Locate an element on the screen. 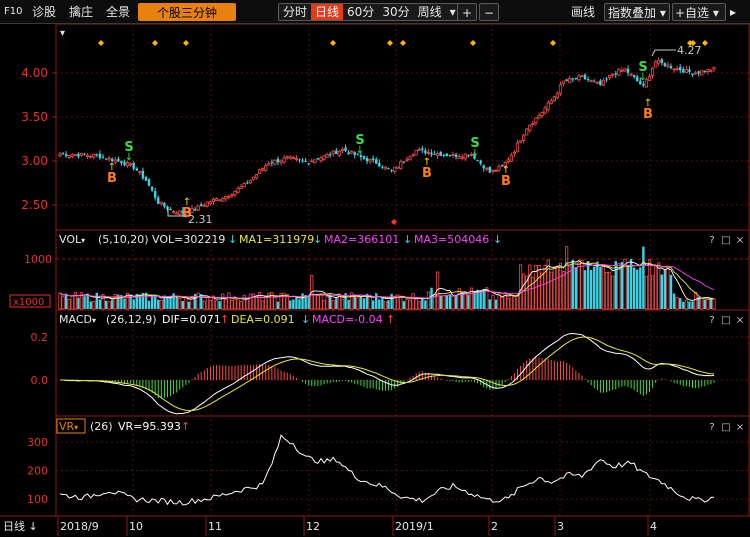 The image size is (750, 537). x-axis-period: 日线 ↓ is located at coordinates (20, 526).